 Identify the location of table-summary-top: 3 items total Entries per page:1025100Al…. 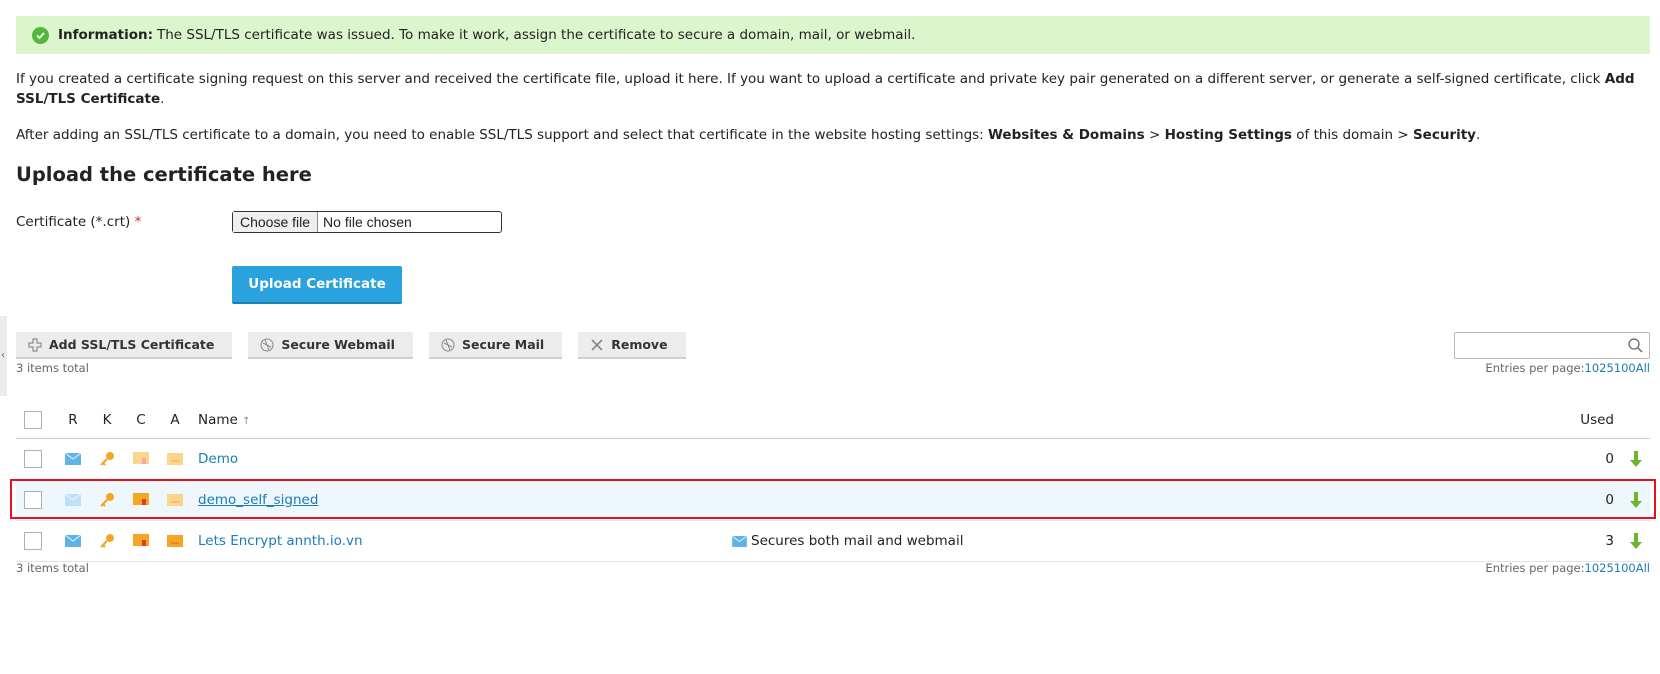
(833, 368).